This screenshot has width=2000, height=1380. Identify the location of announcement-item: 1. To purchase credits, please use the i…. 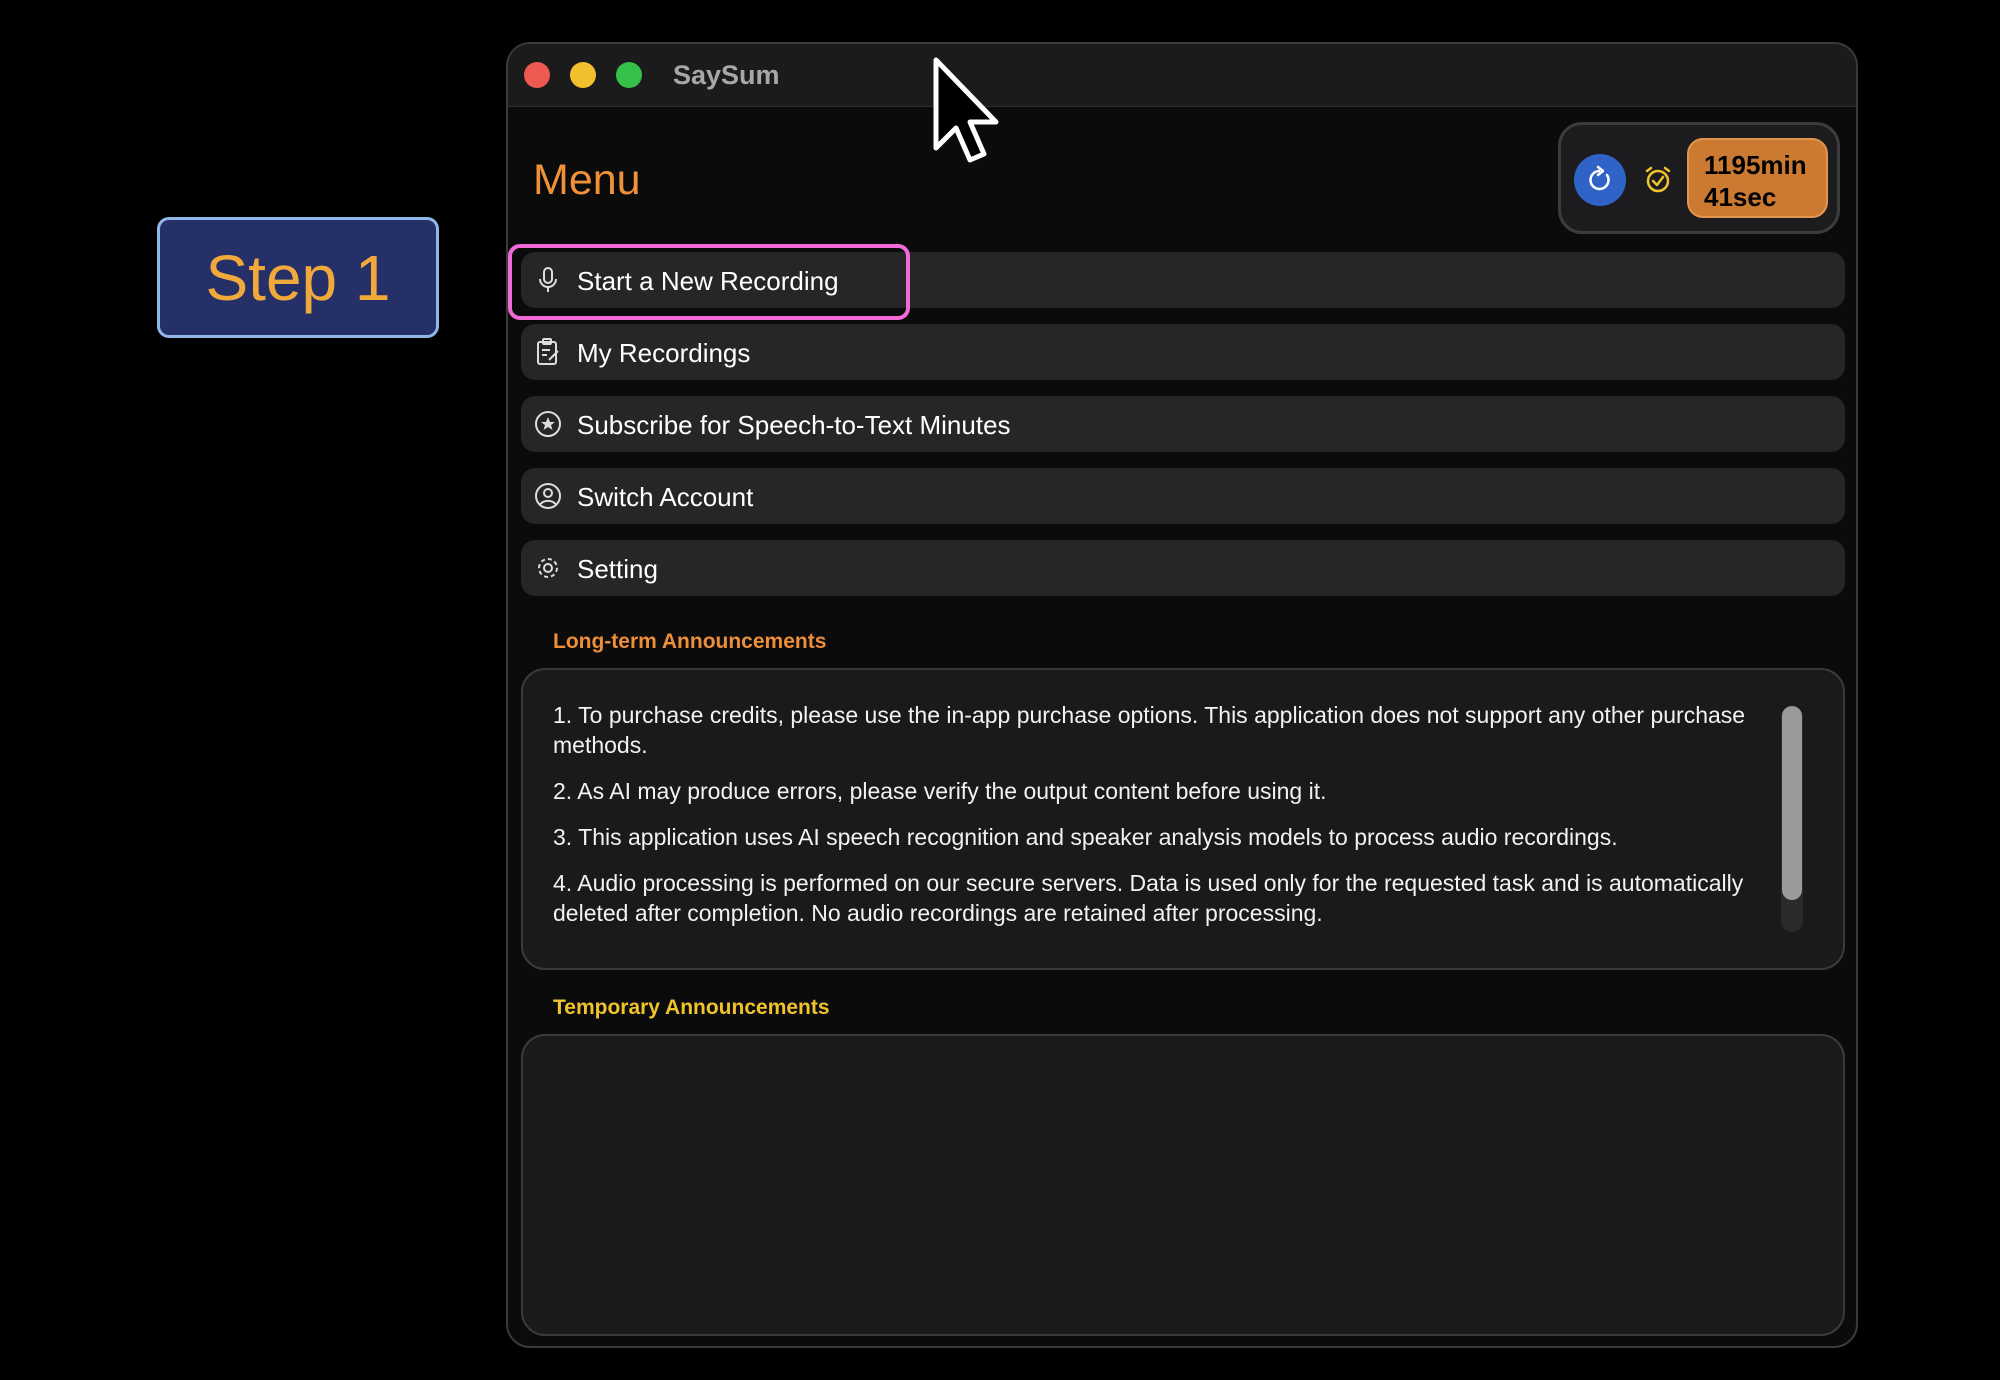
(1149, 730).